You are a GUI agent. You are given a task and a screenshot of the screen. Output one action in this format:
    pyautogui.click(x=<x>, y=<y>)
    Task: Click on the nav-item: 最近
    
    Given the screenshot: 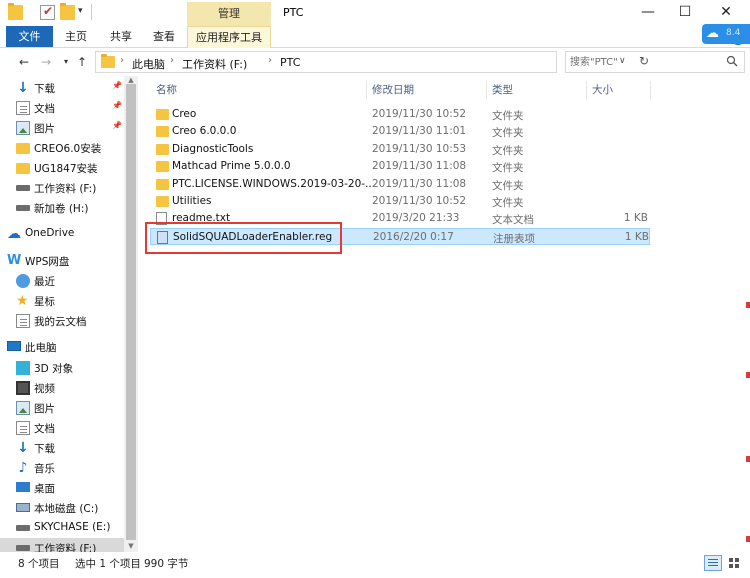 What is the action you would take?
    pyautogui.click(x=62, y=281)
    